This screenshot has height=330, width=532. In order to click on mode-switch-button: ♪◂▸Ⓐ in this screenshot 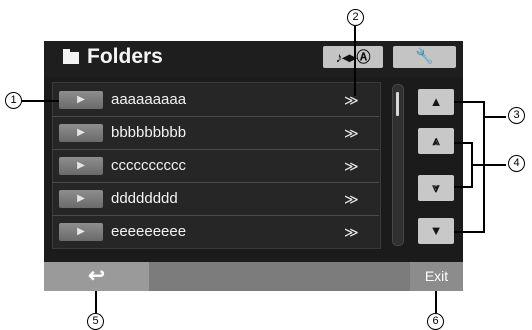, I will do `click(353, 57)`.